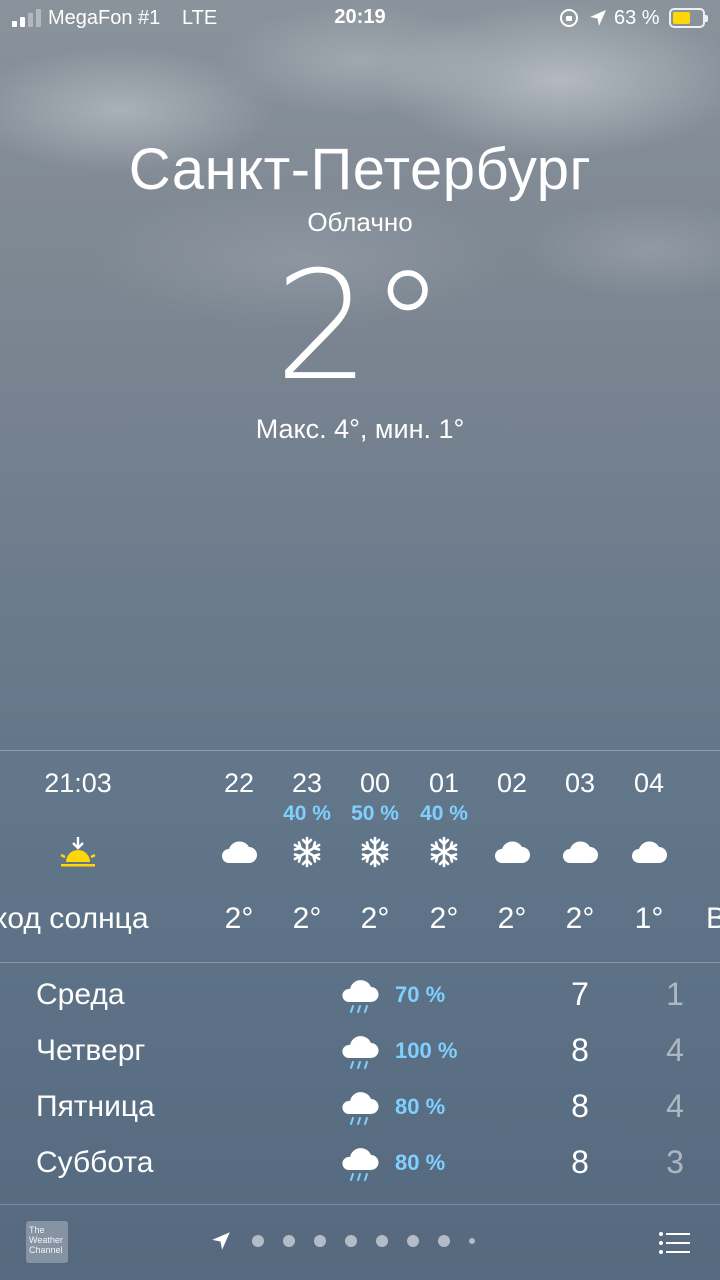  Describe the element at coordinates (598, 18) in the screenshot. I see `location-arrow-icon` at that location.